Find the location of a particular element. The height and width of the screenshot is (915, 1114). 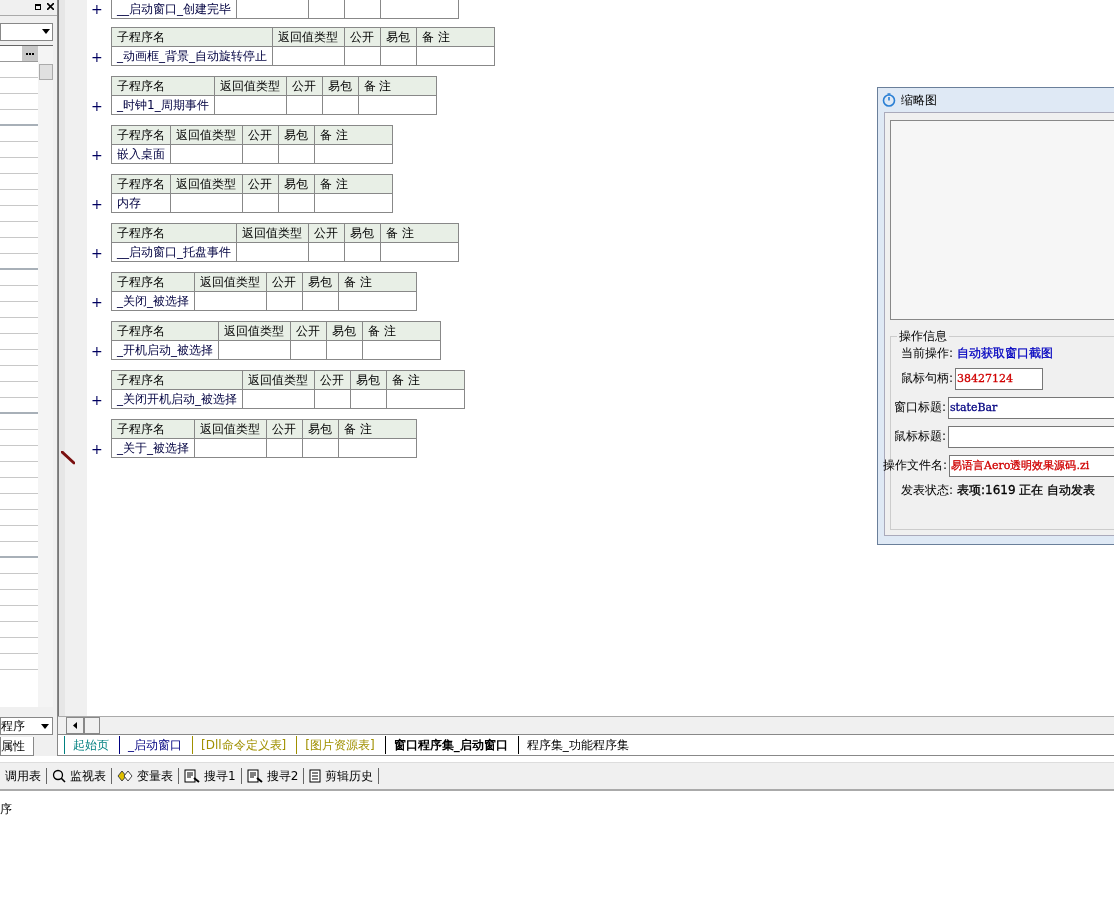

input-field: 38427124 is located at coordinates (999, 378).